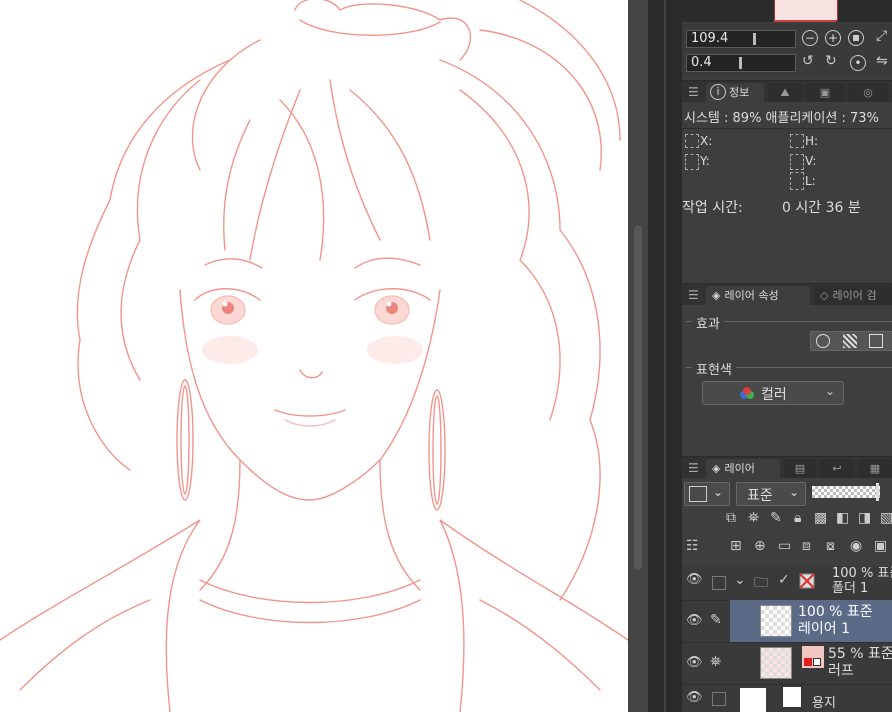 This screenshot has height=712, width=892. I want to click on tab-history: ↩, so click(837, 469).